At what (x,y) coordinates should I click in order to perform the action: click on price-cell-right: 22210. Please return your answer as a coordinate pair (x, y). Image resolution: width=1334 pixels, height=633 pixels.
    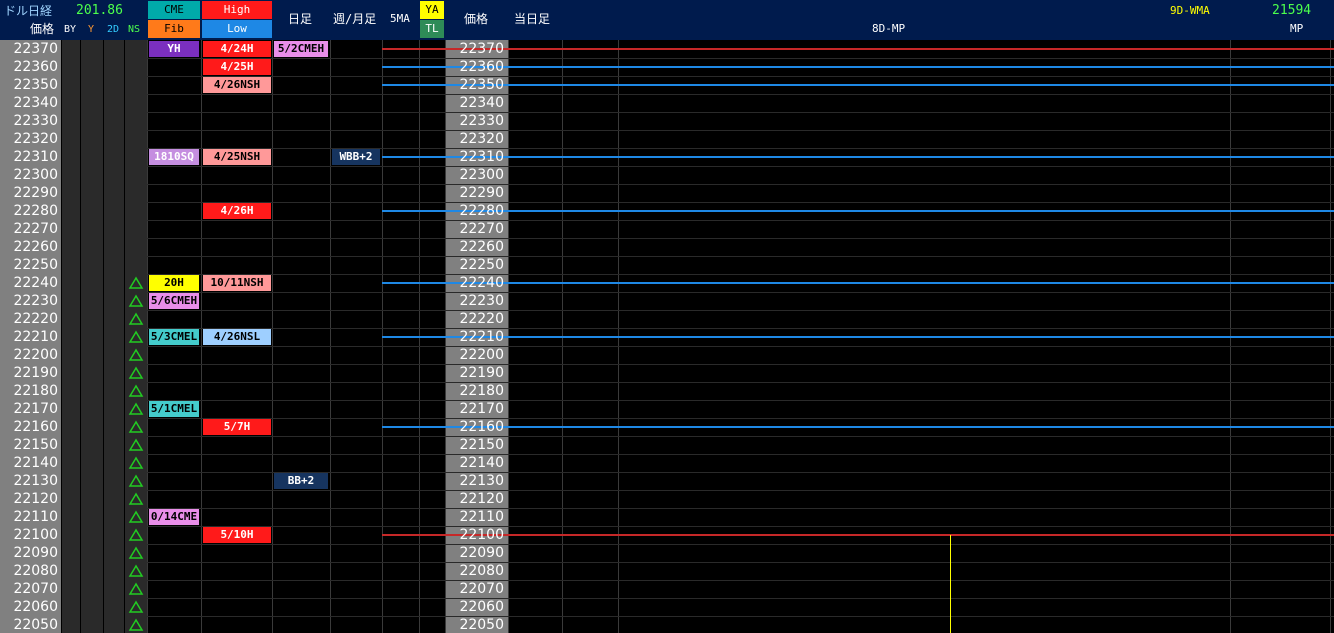
    Looking at the image, I should click on (481, 337).